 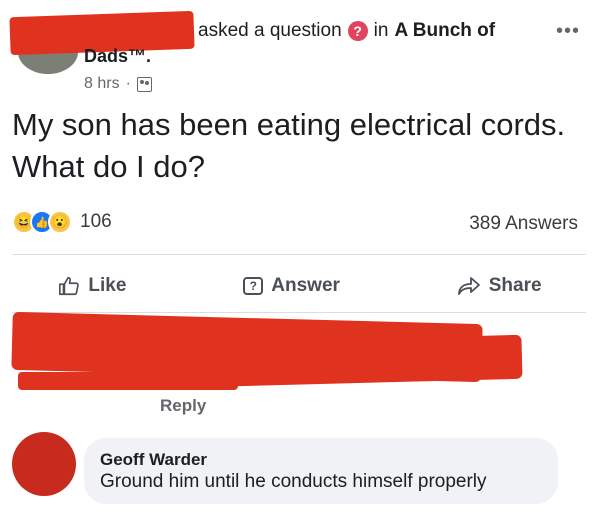 What do you see at coordinates (96, 221) in the screenshot?
I see `reactions-count: 106` at bounding box center [96, 221].